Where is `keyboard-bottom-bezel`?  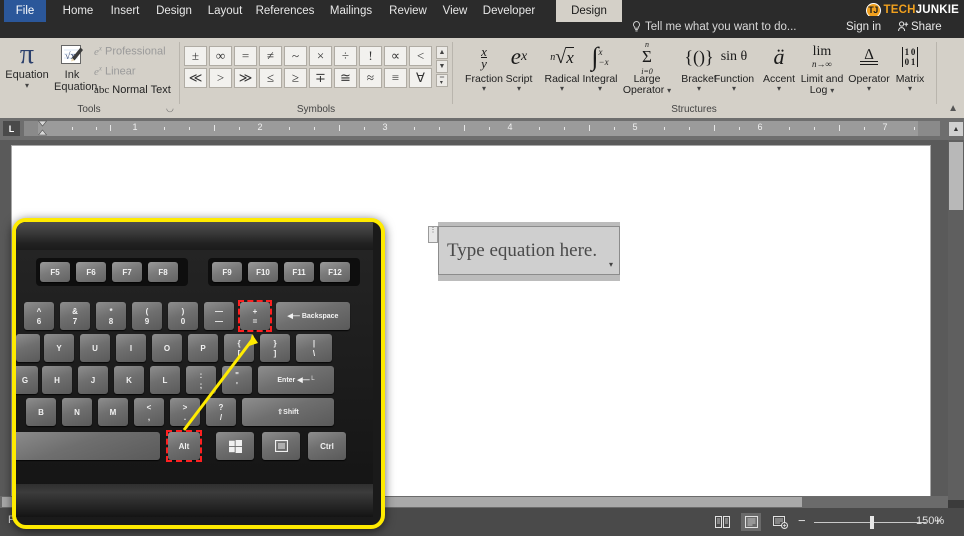 keyboard-bottom-bezel is located at coordinates (194, 500).